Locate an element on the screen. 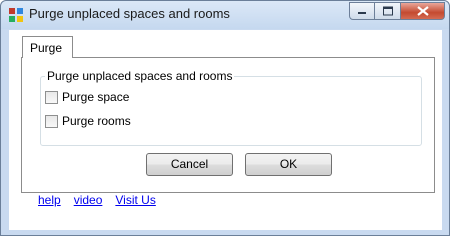  caption-buttons is located at coordinates (397, 11).